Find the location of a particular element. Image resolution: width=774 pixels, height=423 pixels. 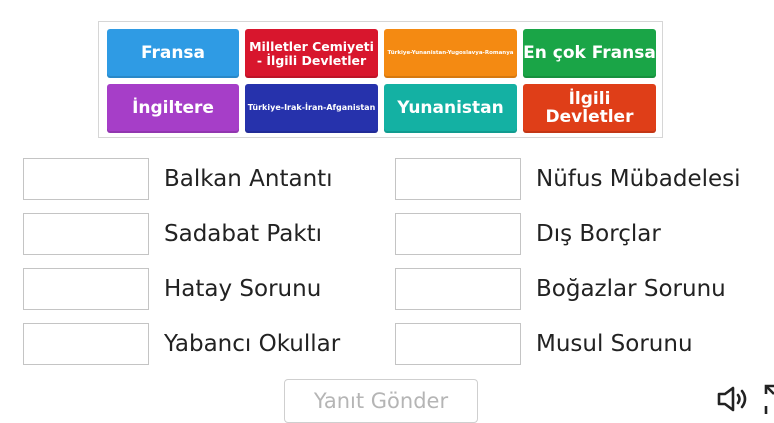

drop-slot-hatay-sorunu is located at coordinates (86, 289).